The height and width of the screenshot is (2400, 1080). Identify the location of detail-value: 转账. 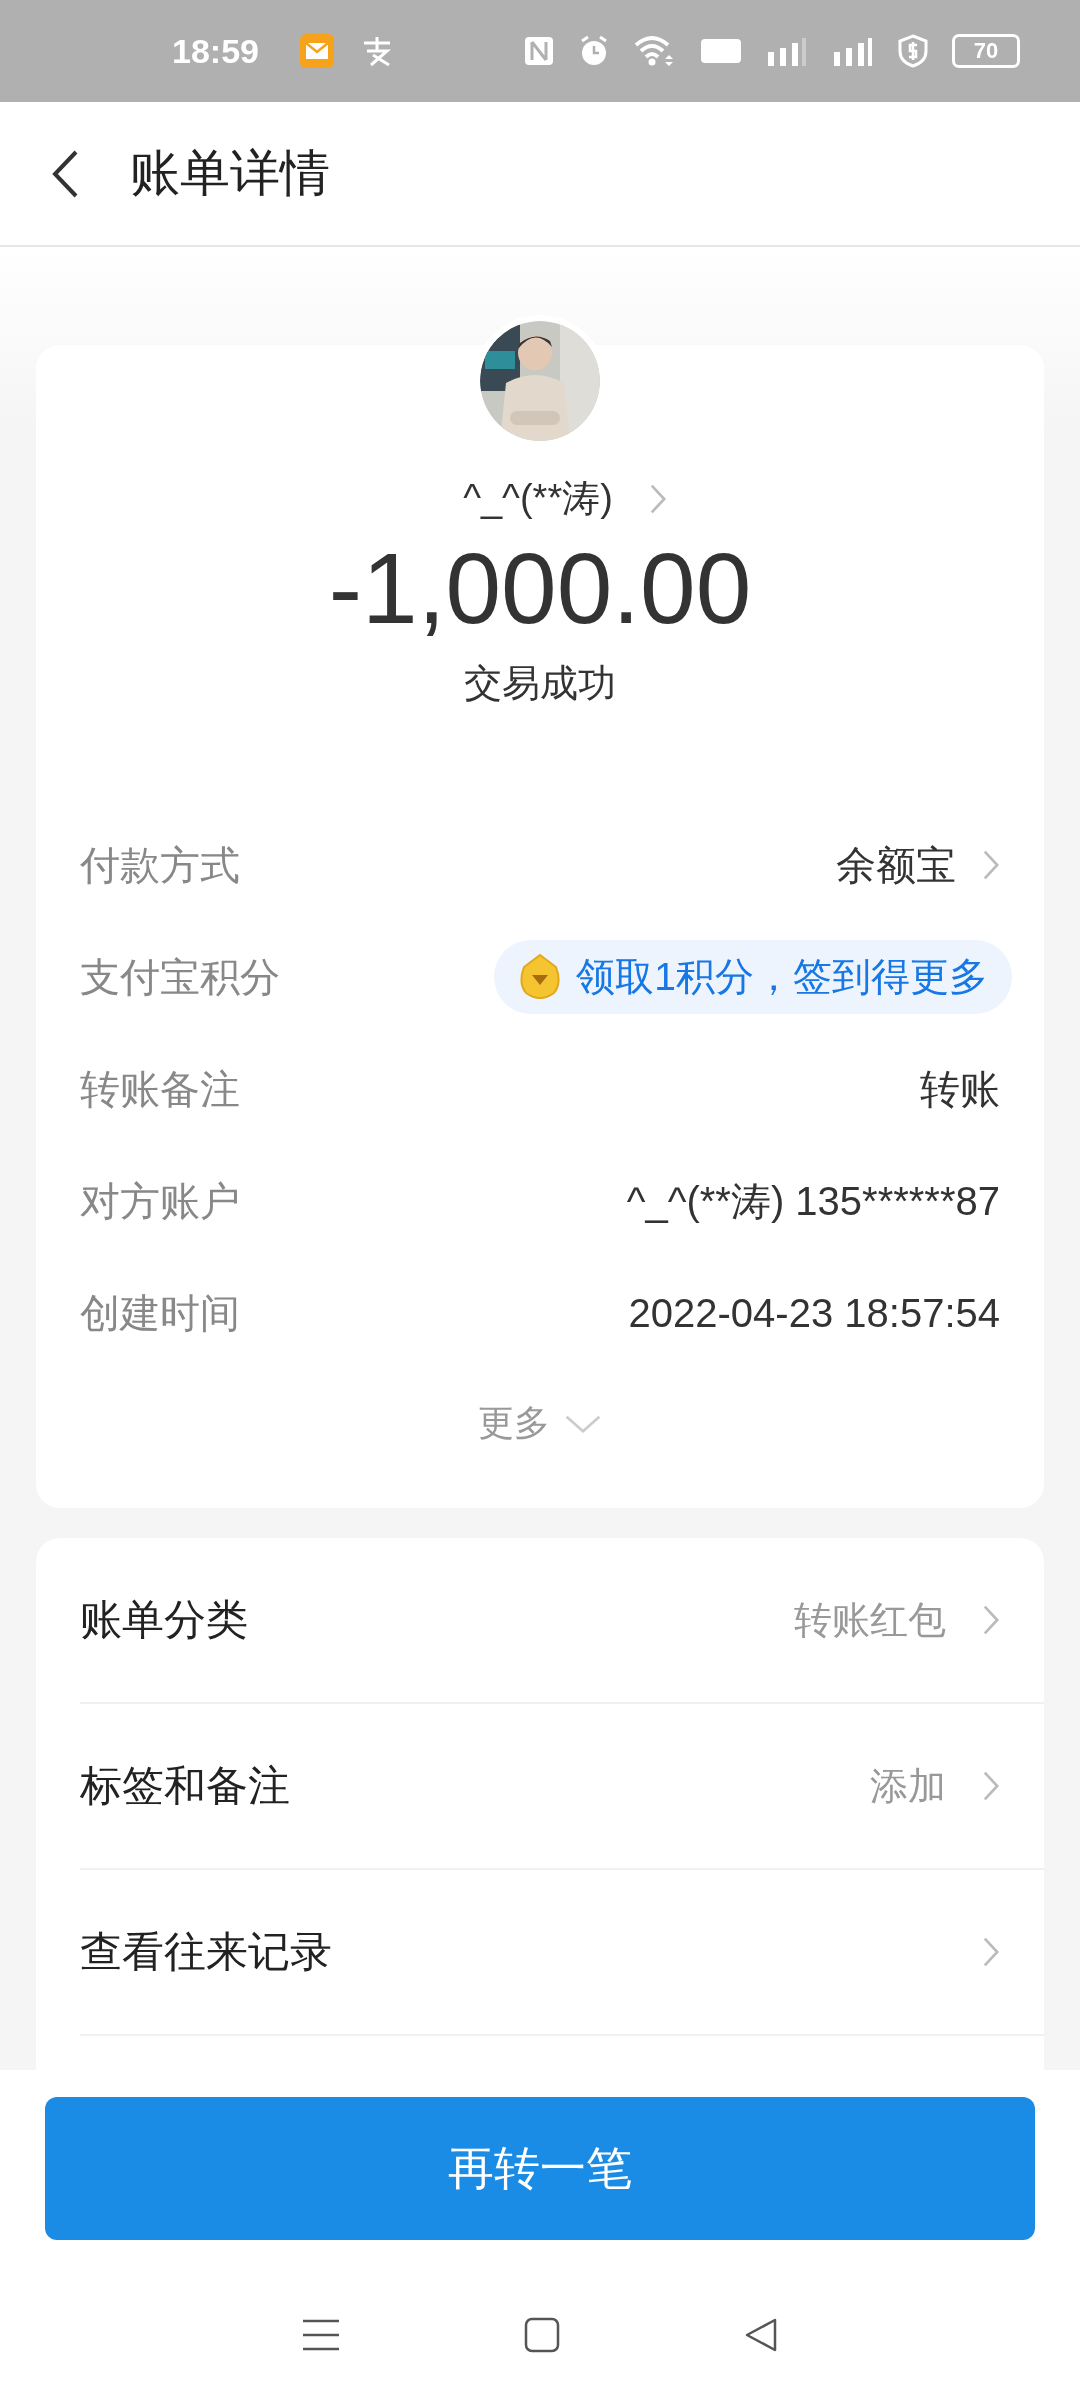
(960, 1089).